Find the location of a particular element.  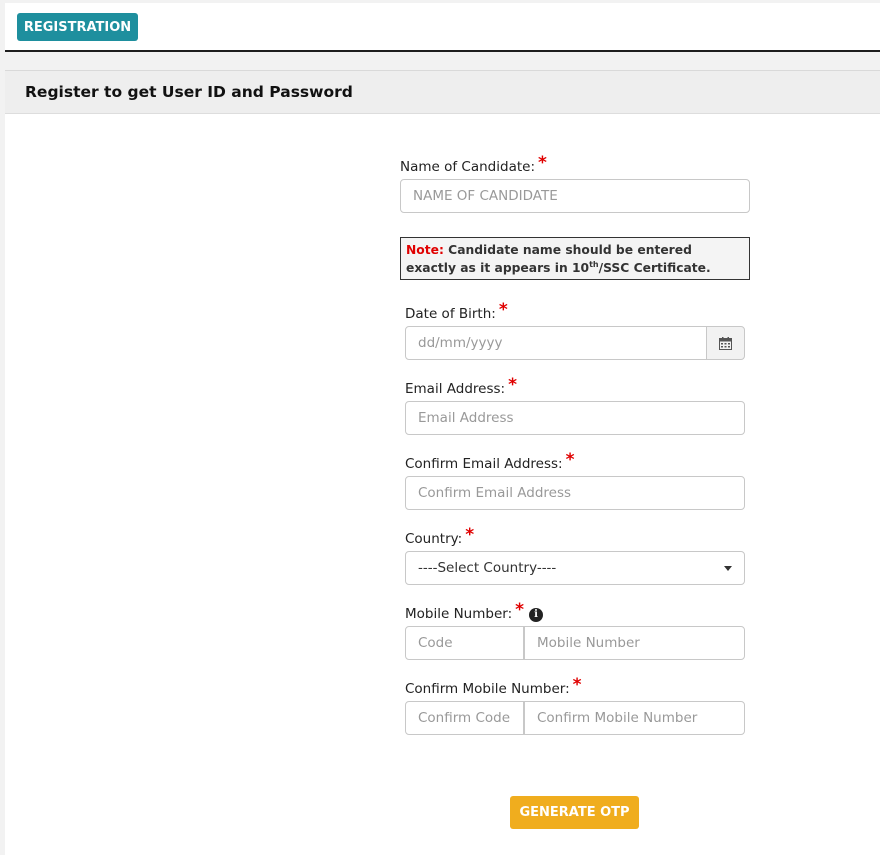

mobile-code-input: Code is located at coordinates (464, 643).